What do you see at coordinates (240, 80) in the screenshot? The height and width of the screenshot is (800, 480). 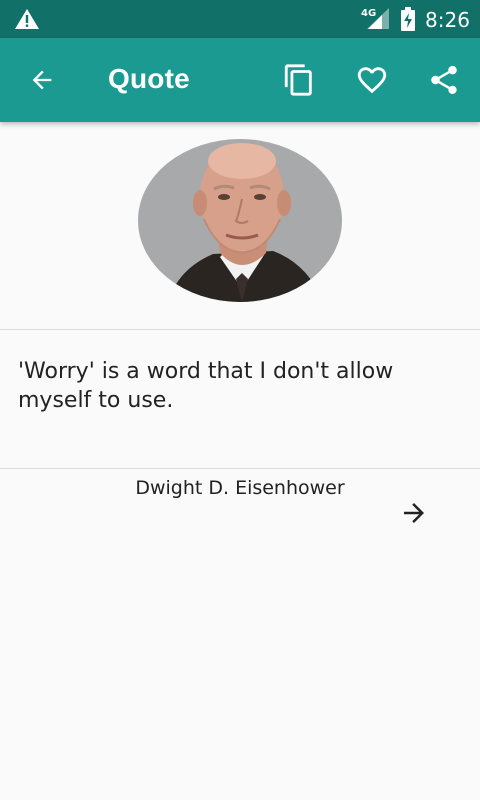 I see `app-bar: Quote` at bounding box center [240, 80].